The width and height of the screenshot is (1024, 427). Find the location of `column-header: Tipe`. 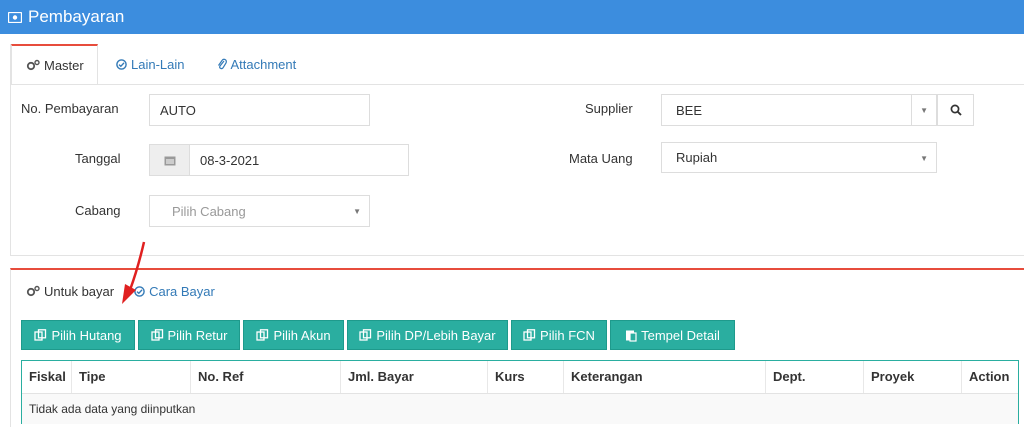

column-header: Tipe is located at coordinates (131, 377).